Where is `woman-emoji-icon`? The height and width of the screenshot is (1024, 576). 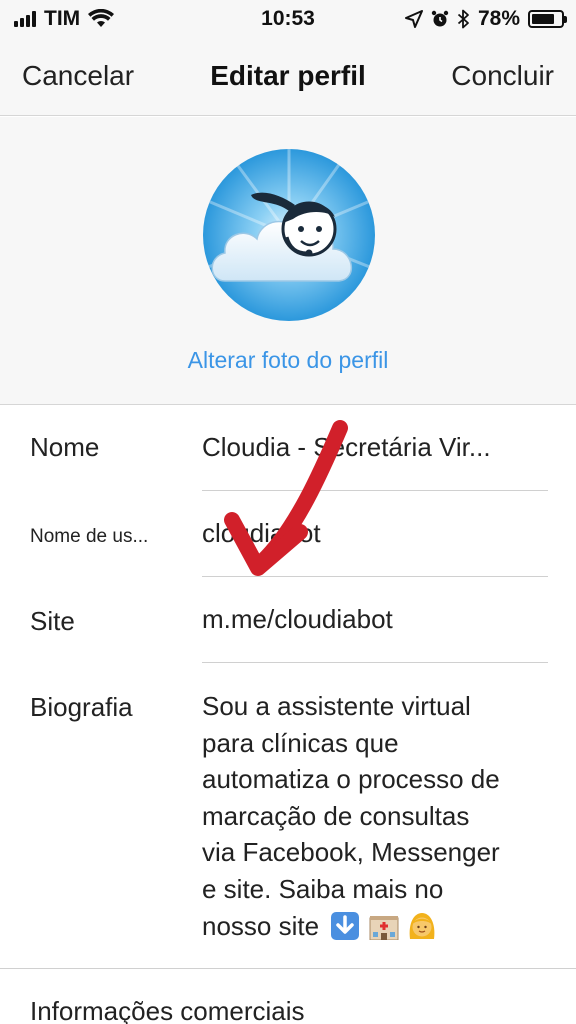
woman-emoji-icon is located at coordinates (422, 925).